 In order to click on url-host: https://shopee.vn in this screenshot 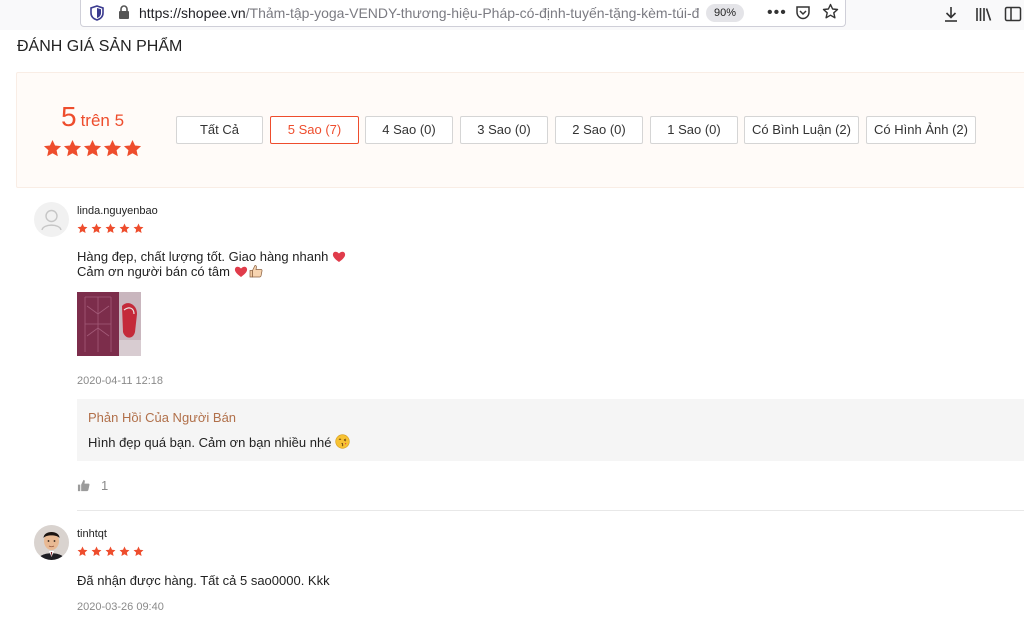, I will do `click(192, 13)`.